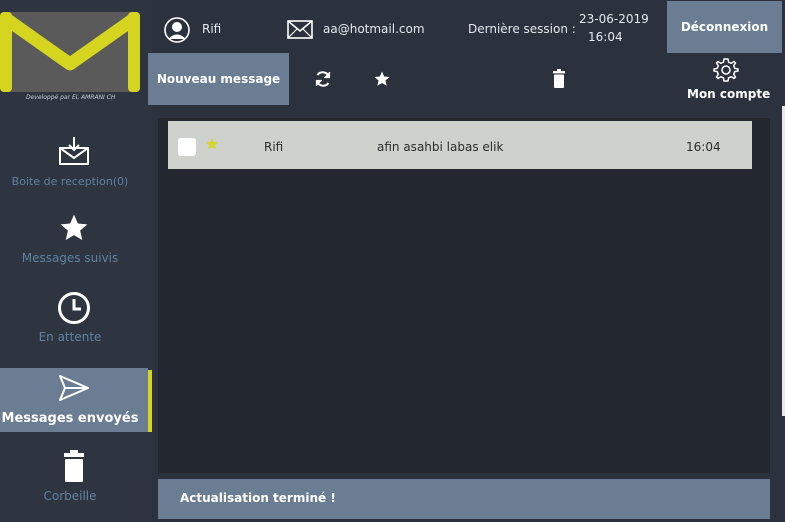 This screenshot has width=785, height=522. Describe the element at coordinates (70, 337) in the screenshot. I see `sidebar-item-label: En attente` at that location.